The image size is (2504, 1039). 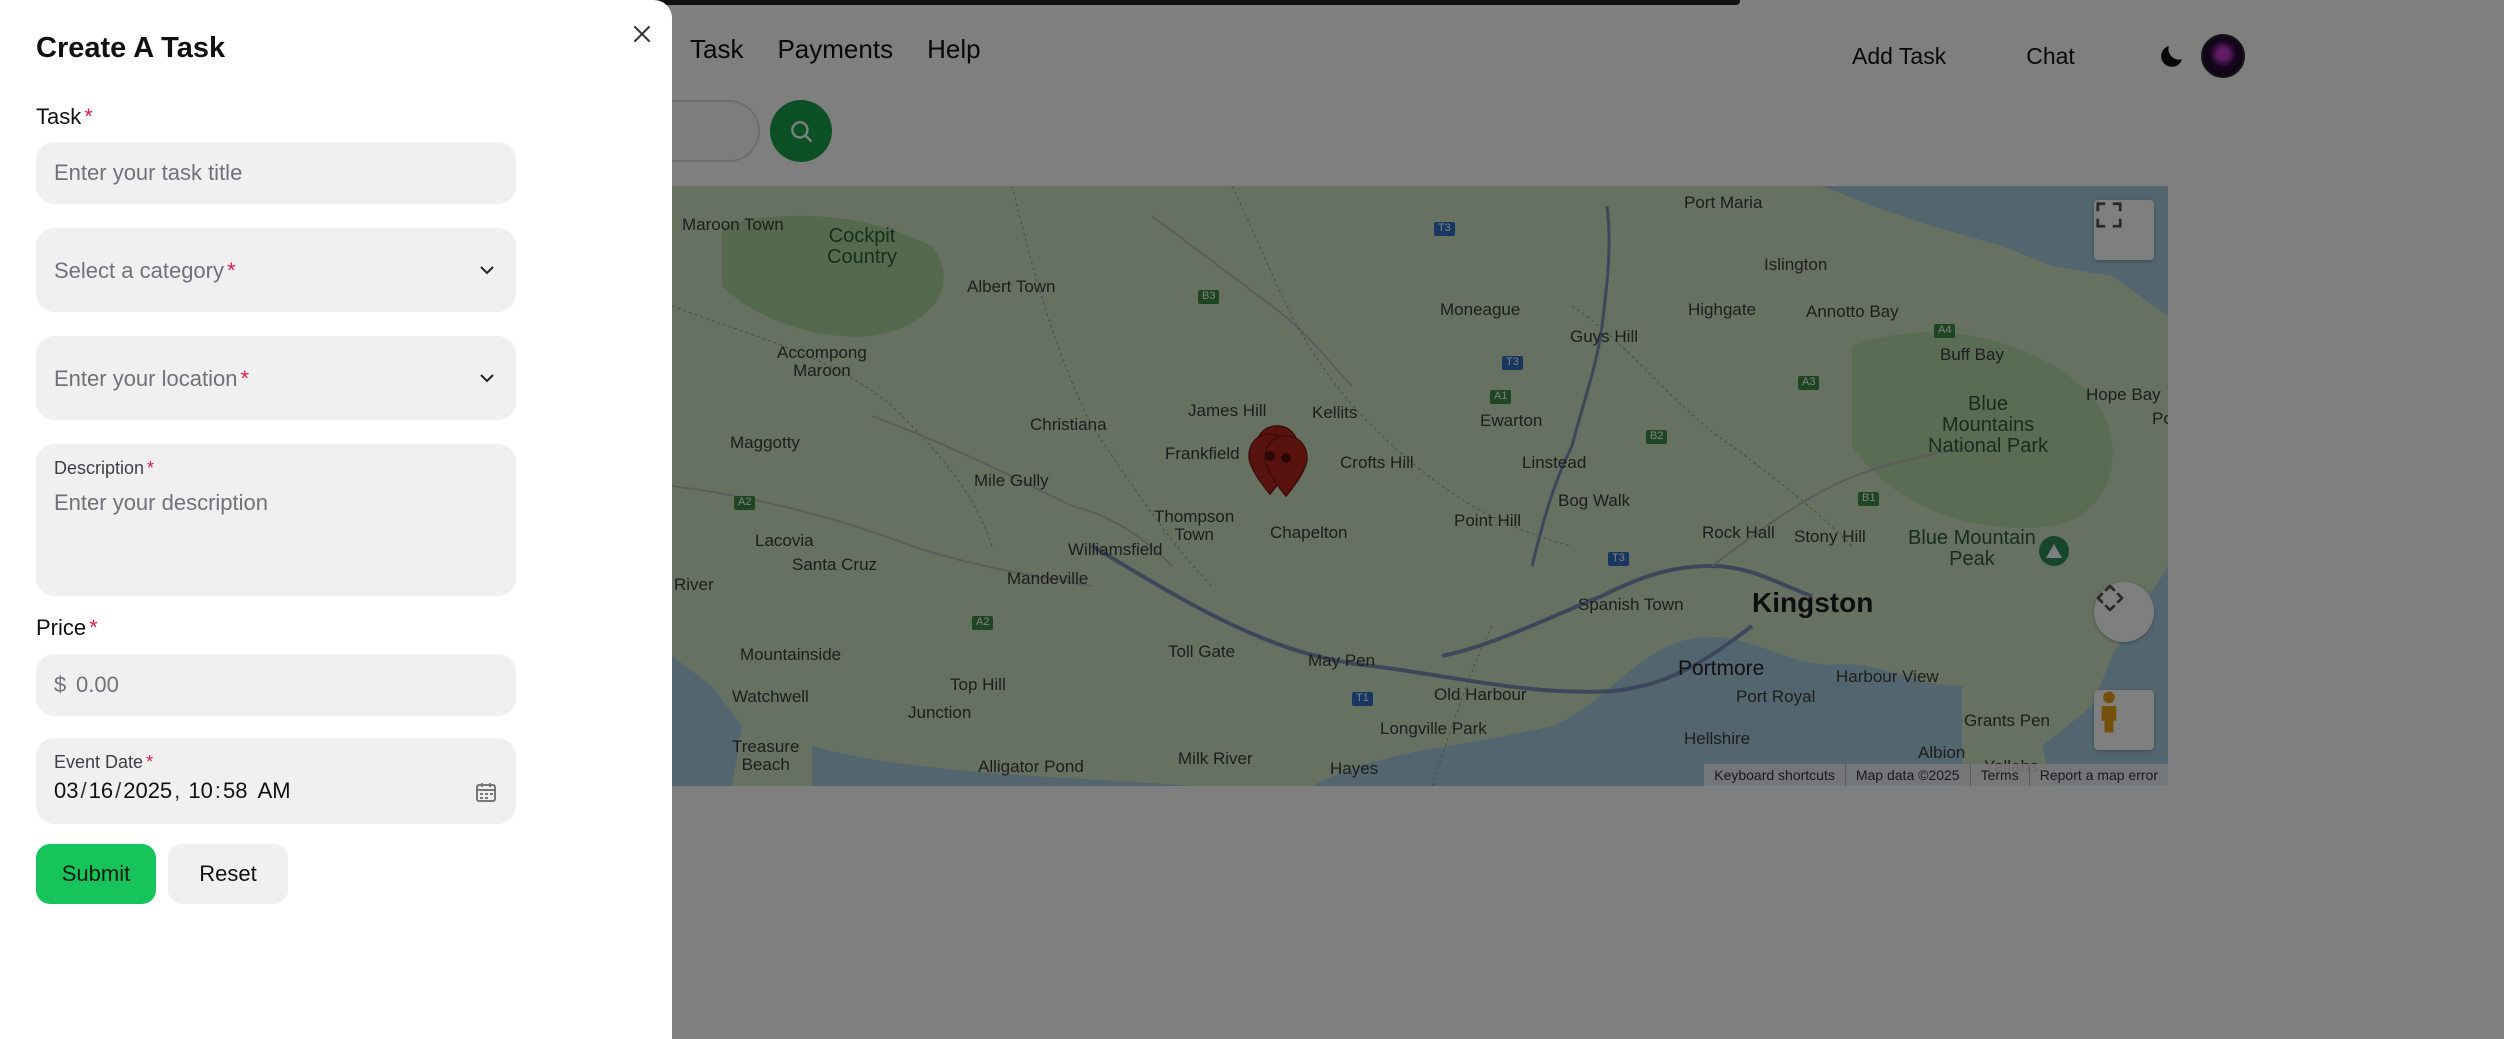 What do you see at coordinates (131, 48) in the screenshot?
I see `drawer-title: Create A Task` at bounding box center [131, 48].